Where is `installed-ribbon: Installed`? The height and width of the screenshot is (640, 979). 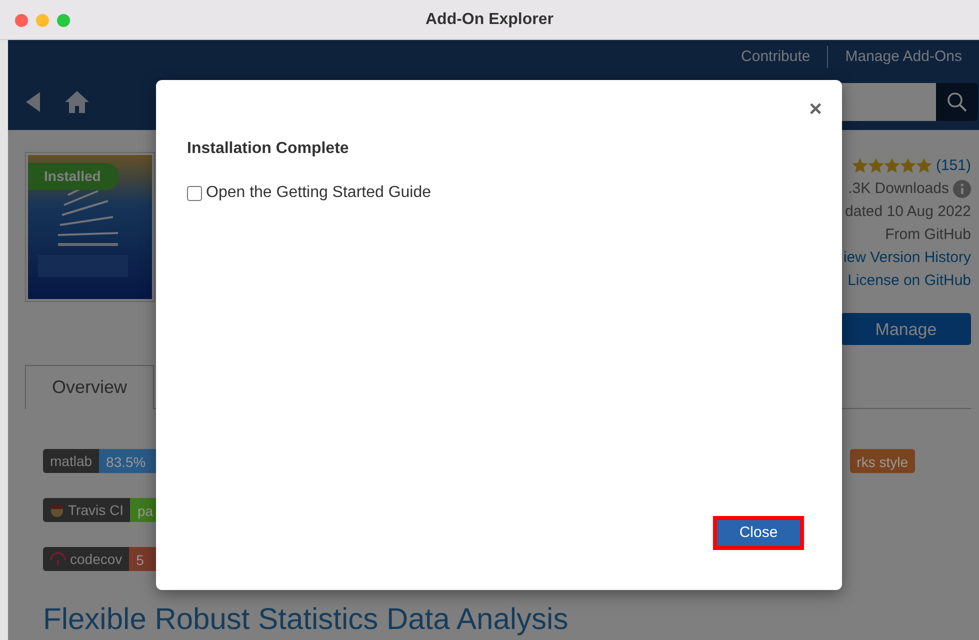
installed-ribbon: Installed is located at coordinates (73, 176).